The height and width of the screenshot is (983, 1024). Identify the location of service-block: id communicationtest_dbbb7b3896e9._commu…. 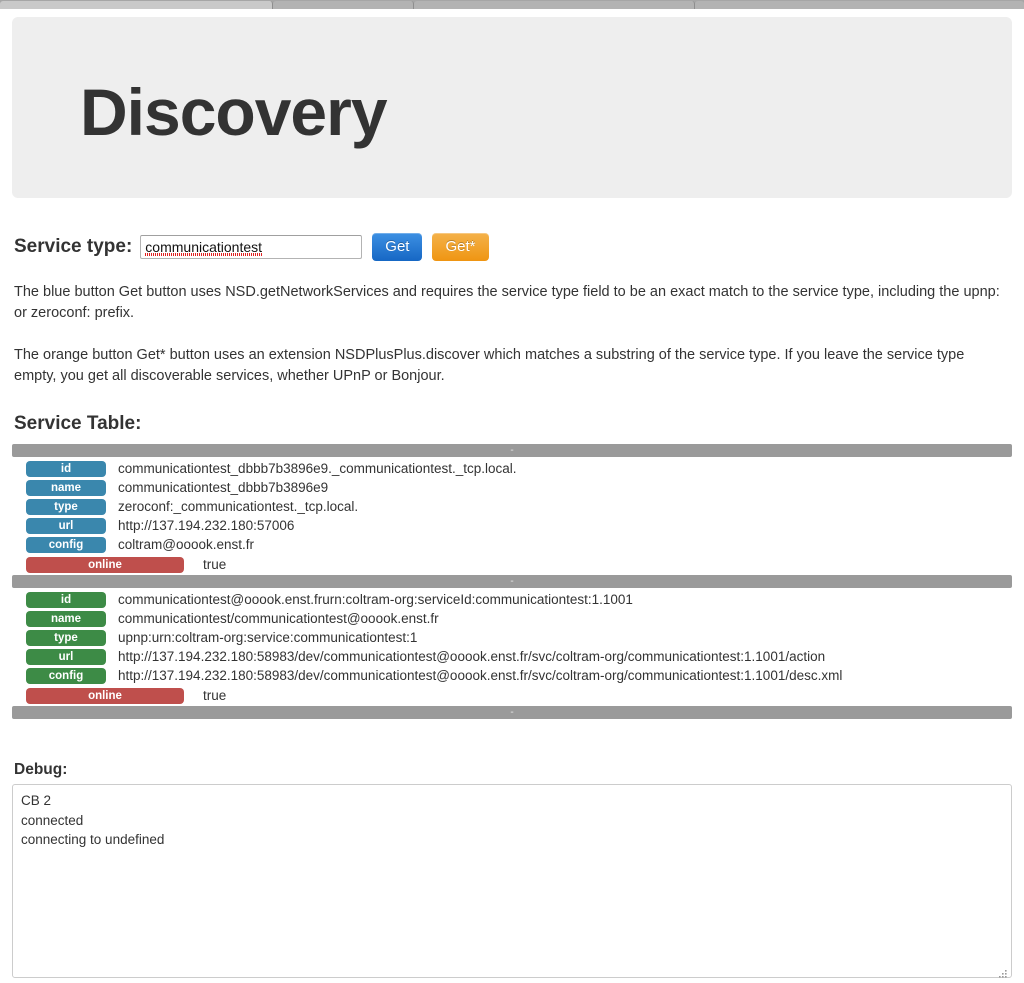
(512, 517).